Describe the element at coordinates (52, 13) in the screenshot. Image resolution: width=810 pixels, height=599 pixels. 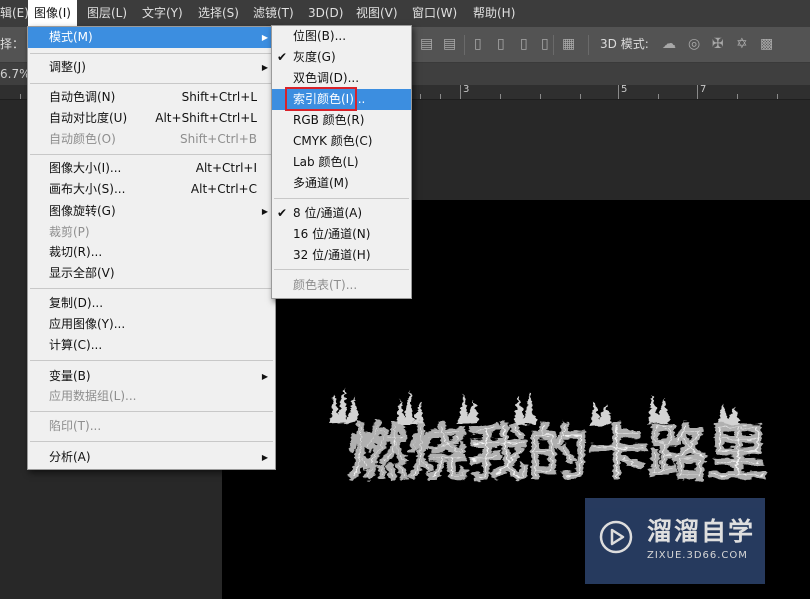
I see `menu-image: 图像(I)` at that location.